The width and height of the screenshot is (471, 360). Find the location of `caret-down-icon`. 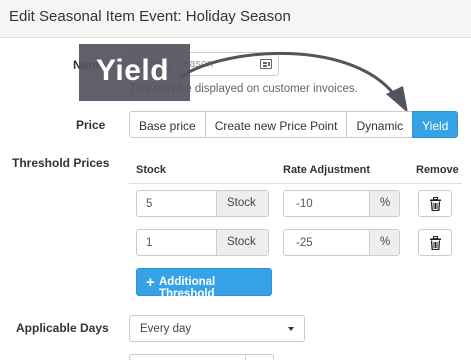

caret-down-icon is located at coordinates (291, 329).